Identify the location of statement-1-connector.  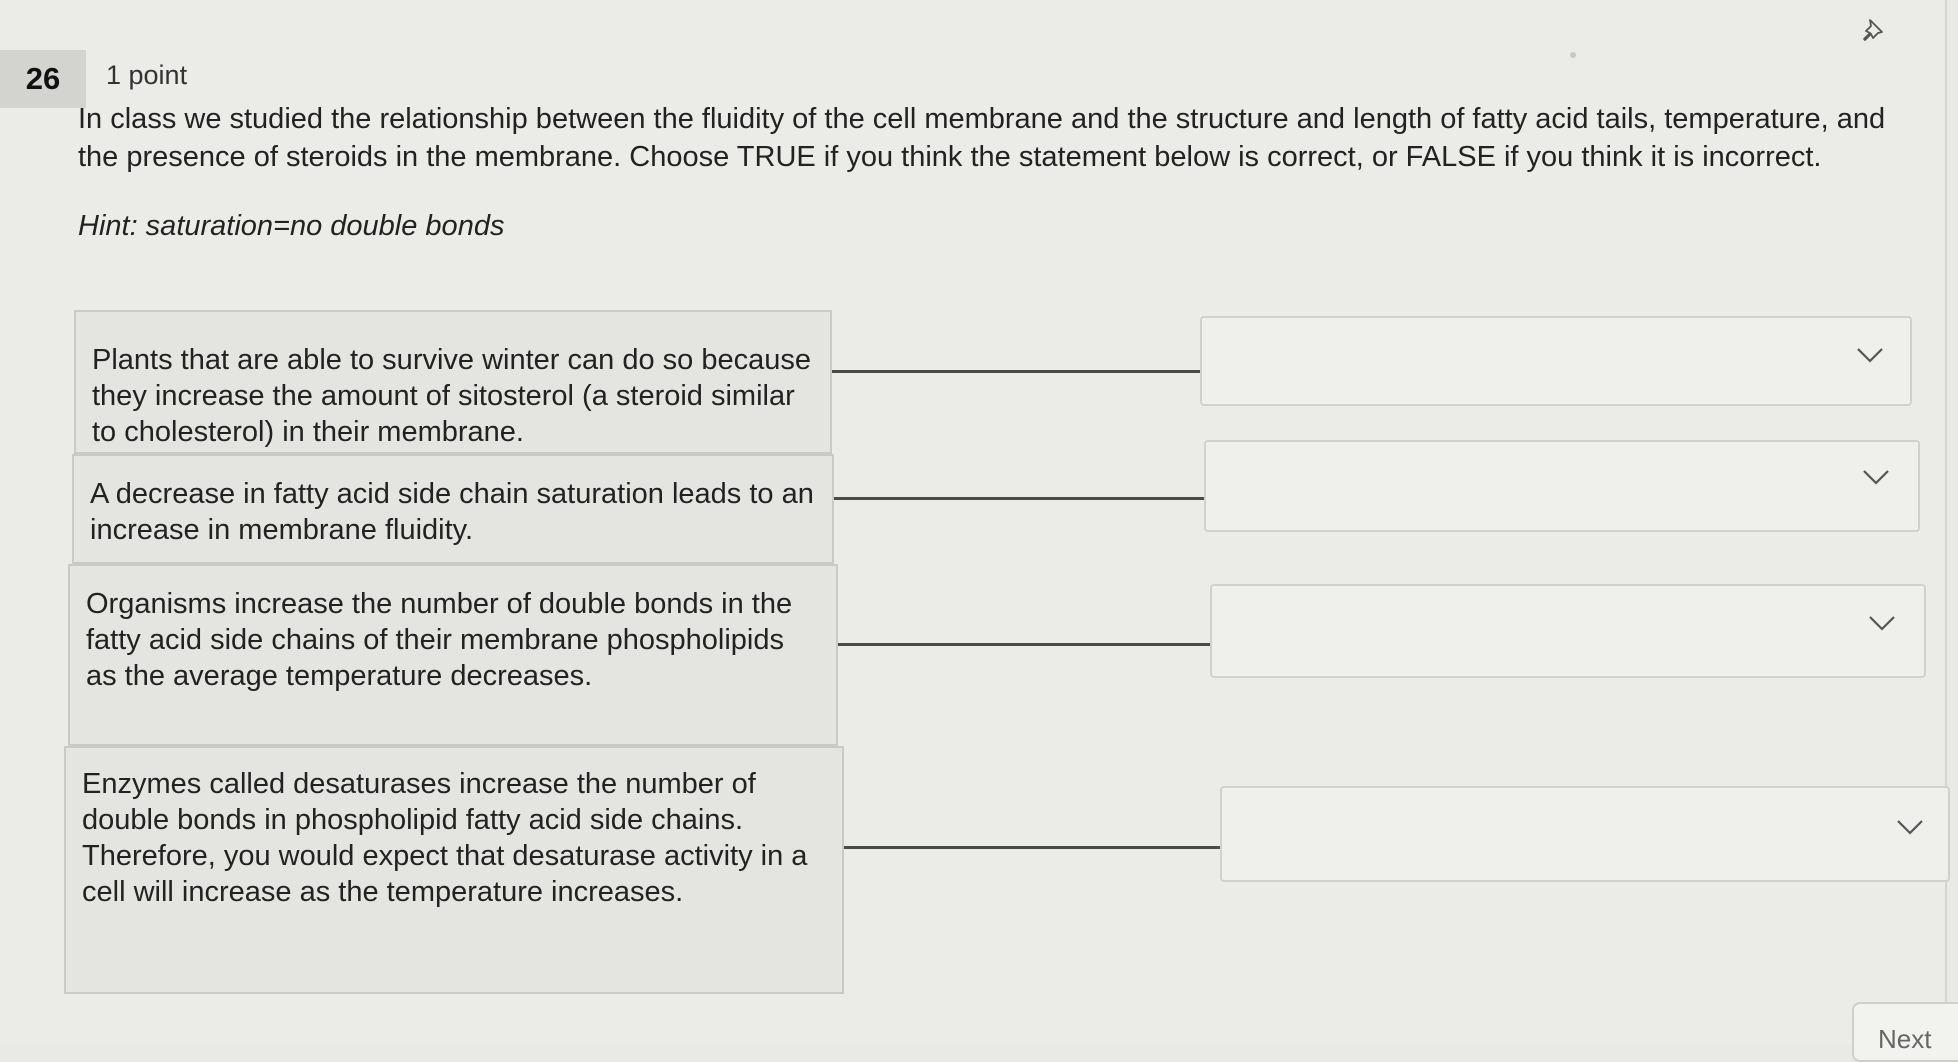
(1016, 371).